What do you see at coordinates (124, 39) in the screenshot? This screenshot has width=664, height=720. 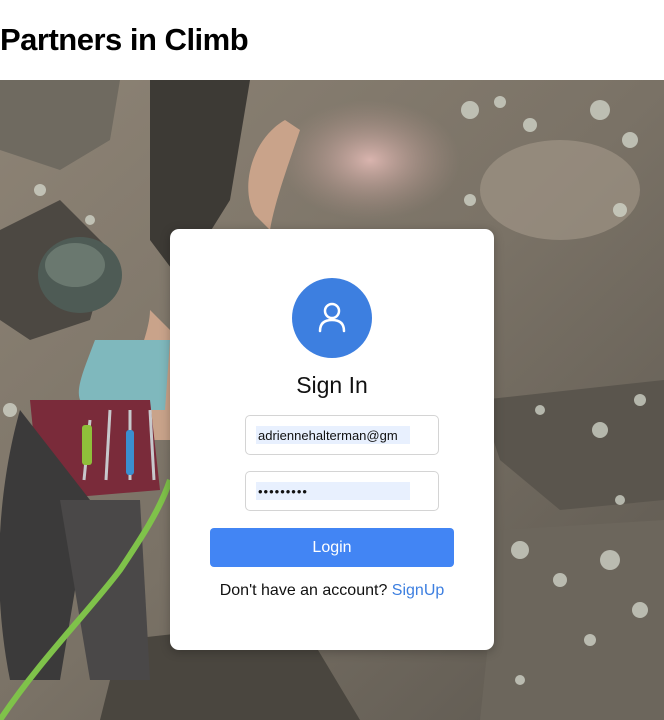 I see `site-title: Partners in Climb` at bounding box center [124, 39].